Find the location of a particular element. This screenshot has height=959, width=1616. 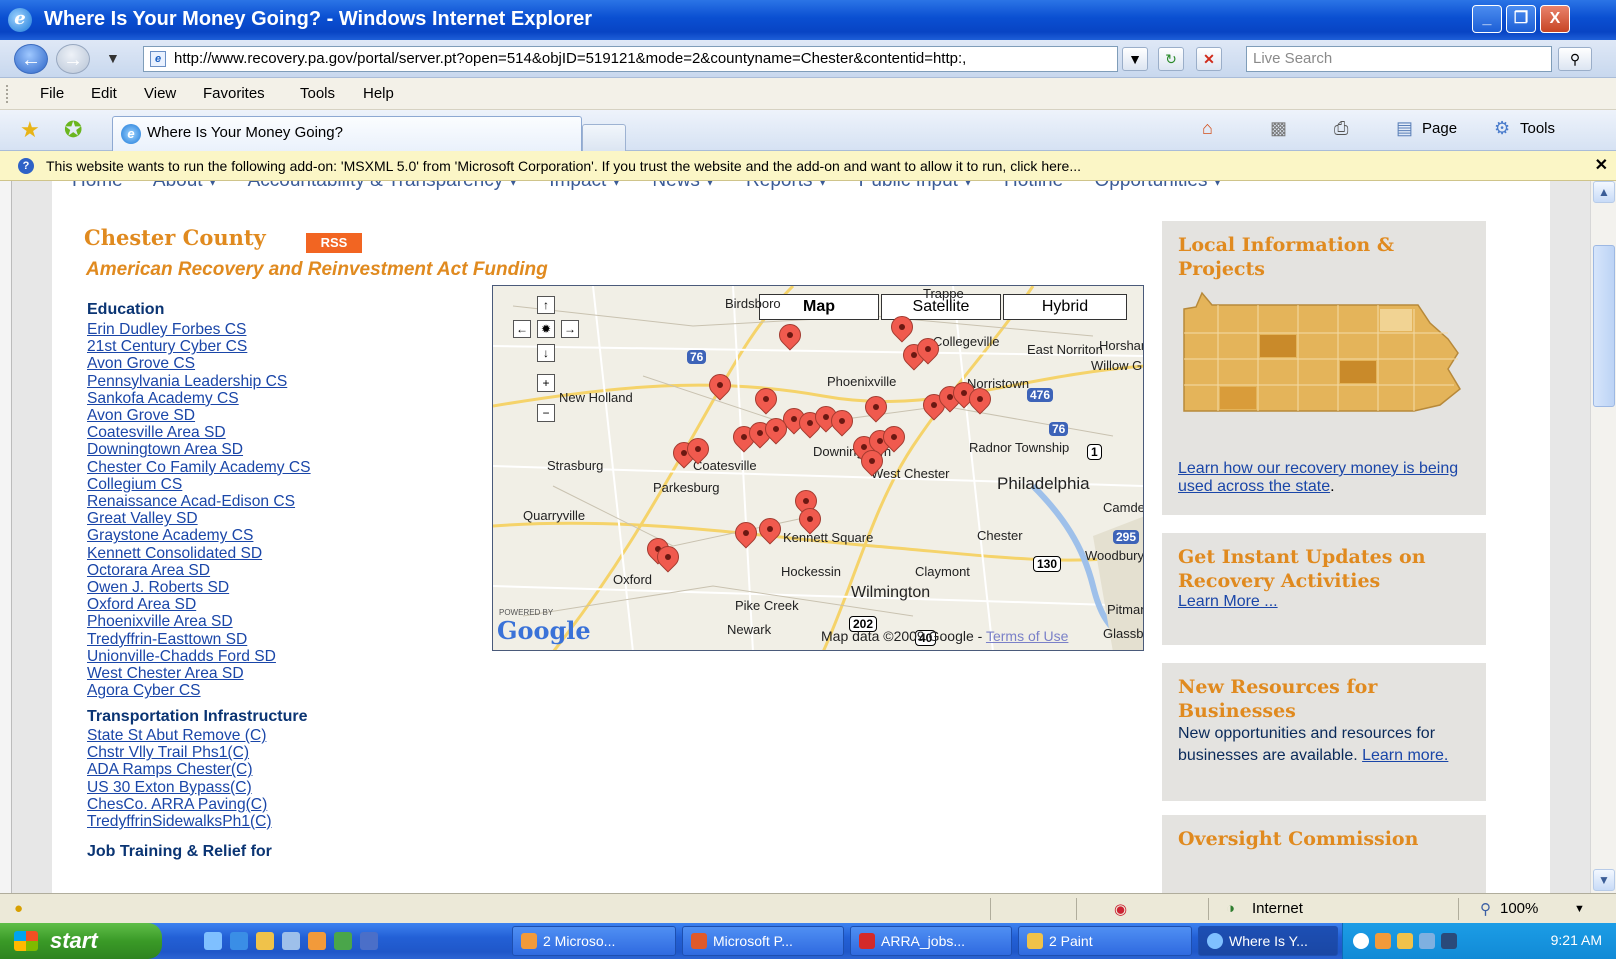

pan-right-icon: → is located at coordinates (570, 329).